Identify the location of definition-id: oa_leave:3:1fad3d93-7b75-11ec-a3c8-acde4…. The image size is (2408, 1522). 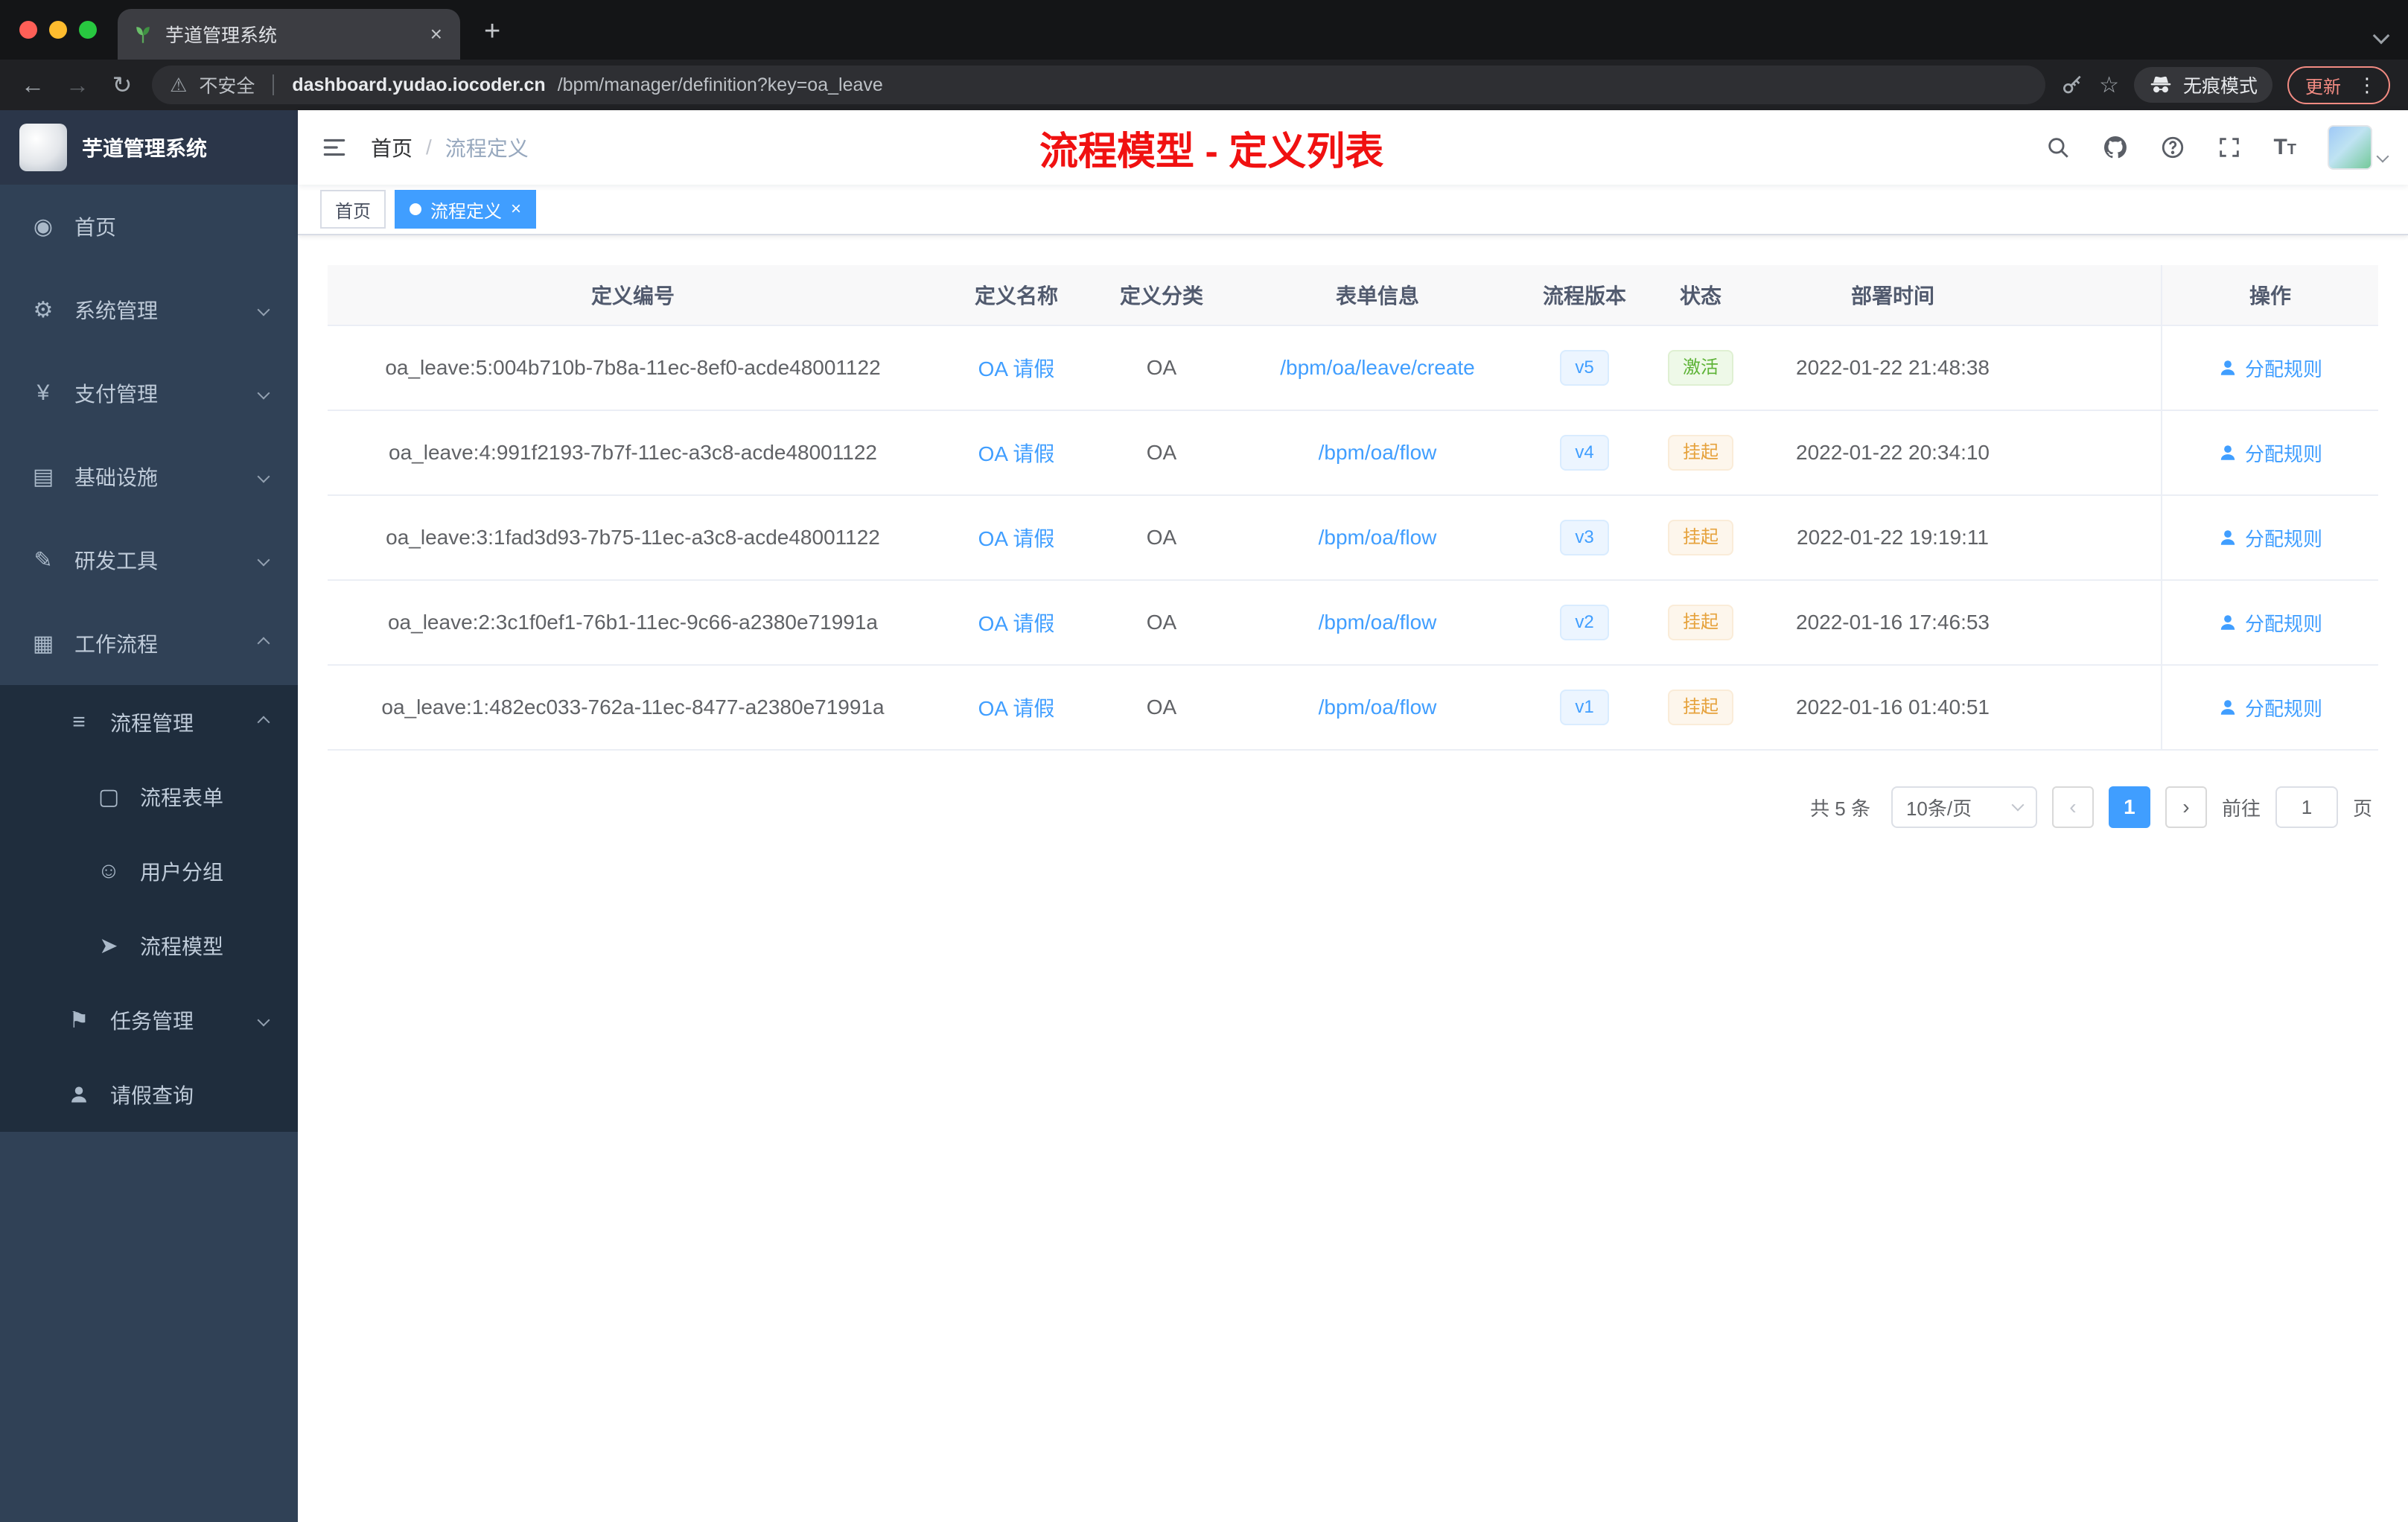
(633, 537).